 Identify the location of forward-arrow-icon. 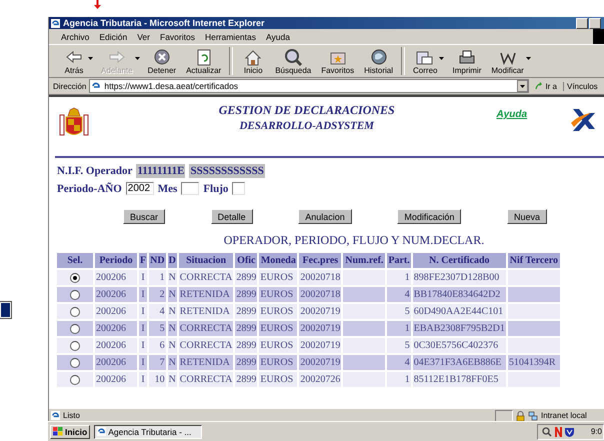
(116, 57).